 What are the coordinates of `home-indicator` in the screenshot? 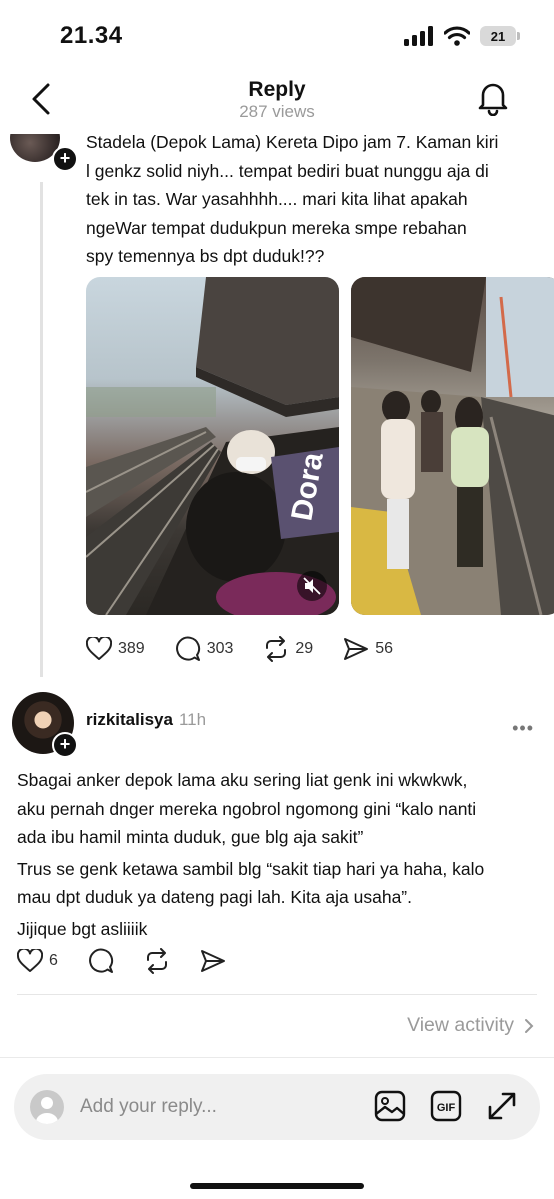 It's located at (277, 1186).